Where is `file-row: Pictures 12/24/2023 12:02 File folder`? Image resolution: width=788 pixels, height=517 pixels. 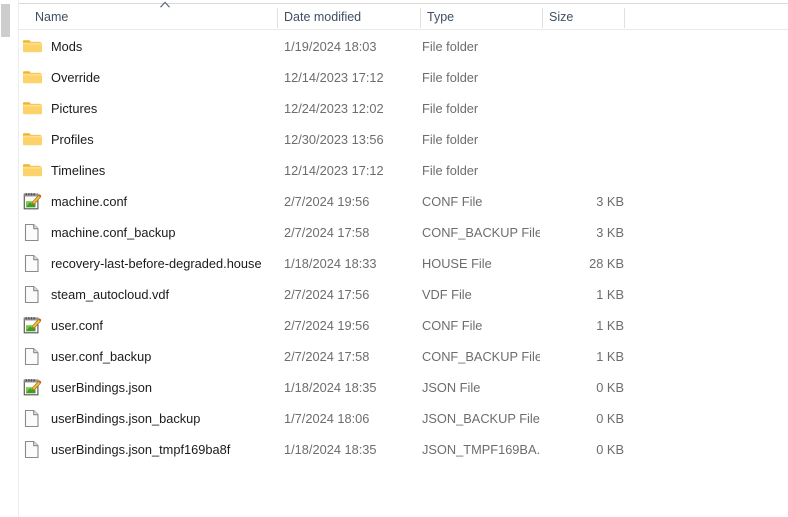 file-row: Pictures 12/24/2023 12:02 File folder is located at coordinates (403, 108).